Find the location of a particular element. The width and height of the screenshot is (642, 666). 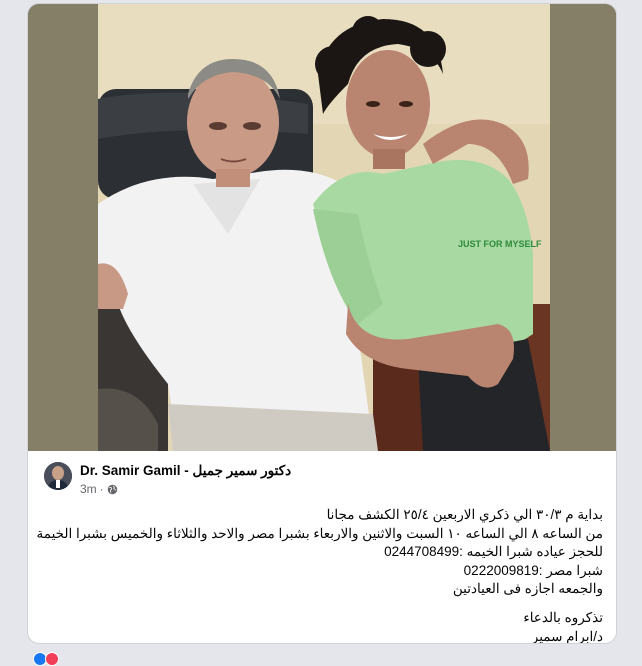

author-avatar is located at coordinates (58, 476).